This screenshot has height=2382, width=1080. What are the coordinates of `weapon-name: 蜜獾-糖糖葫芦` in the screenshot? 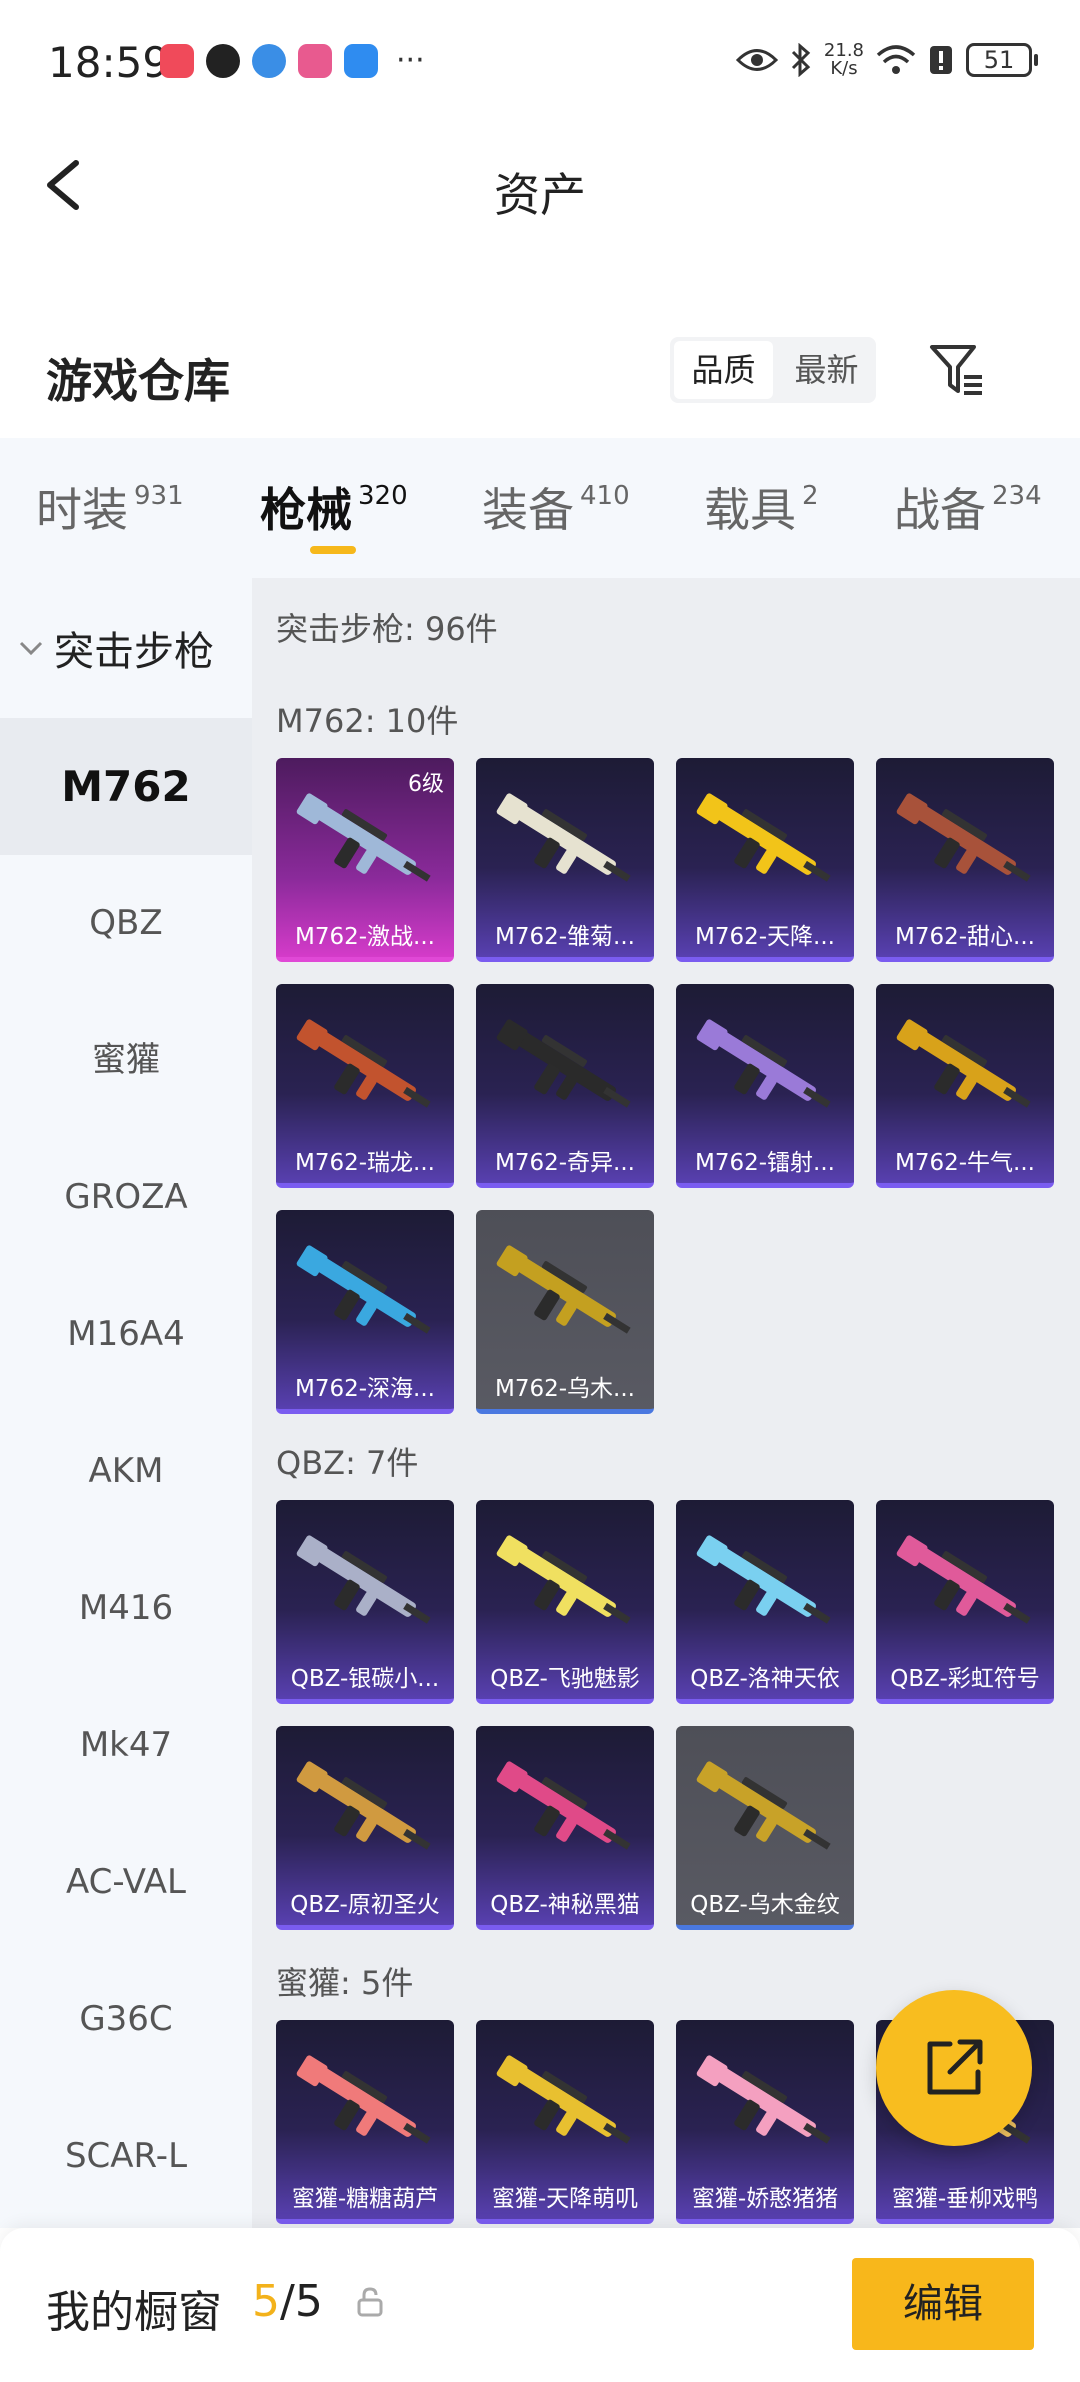 It's located at (365, 2199).